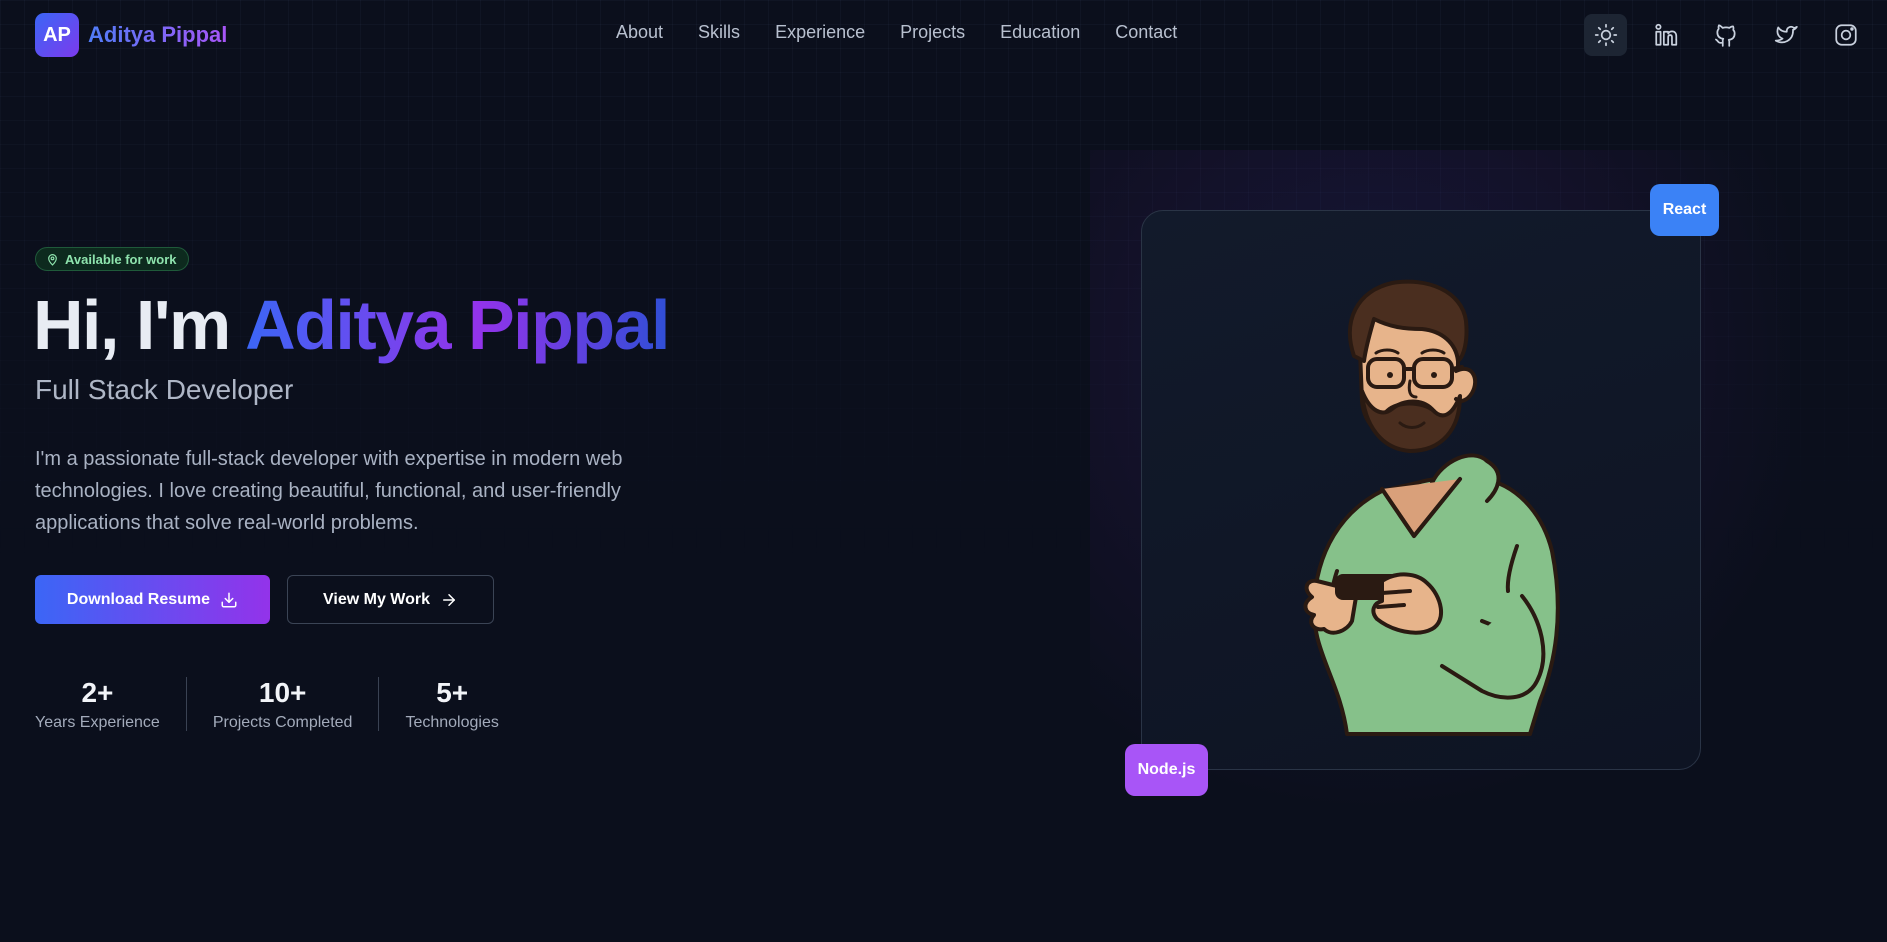 The height and width of the screenshot is (942, 1887). What do you see at coordinates (449, 599) in the screenshot?
I see `arrow-right-icon` at bounding box center [449, 599].